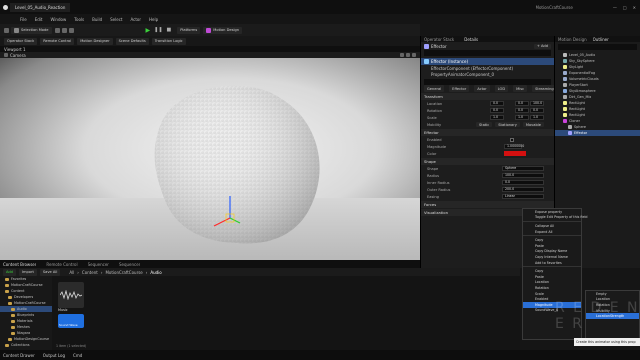 Image resolution: width=640 pixels, height=360 pixels. Describe the element at coordinates (31, 30) in the screenshot. I see `selection-mode-button: Selection Mode` at that location.